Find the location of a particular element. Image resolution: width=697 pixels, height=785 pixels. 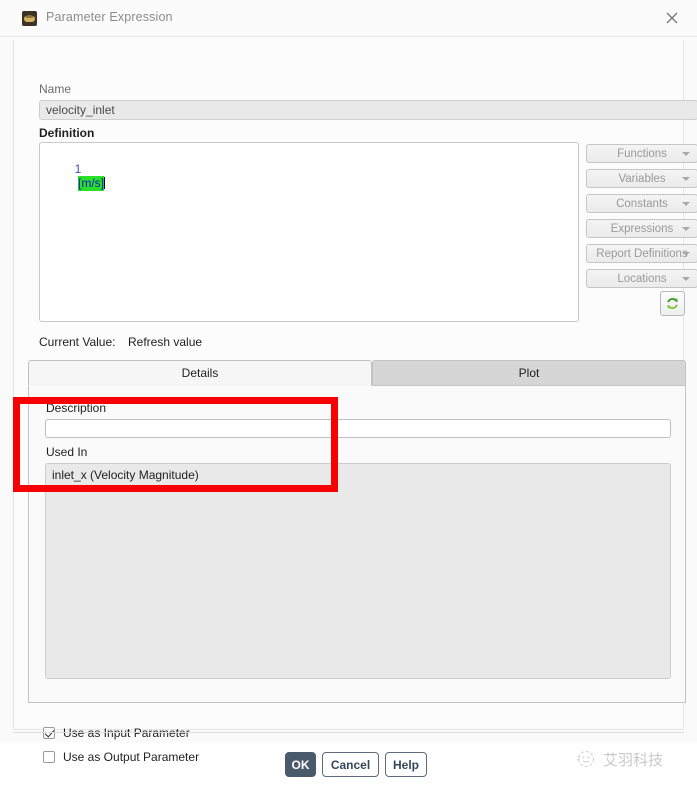

details-plot-tabs: Details Plot is located at coordinates (357, 373).